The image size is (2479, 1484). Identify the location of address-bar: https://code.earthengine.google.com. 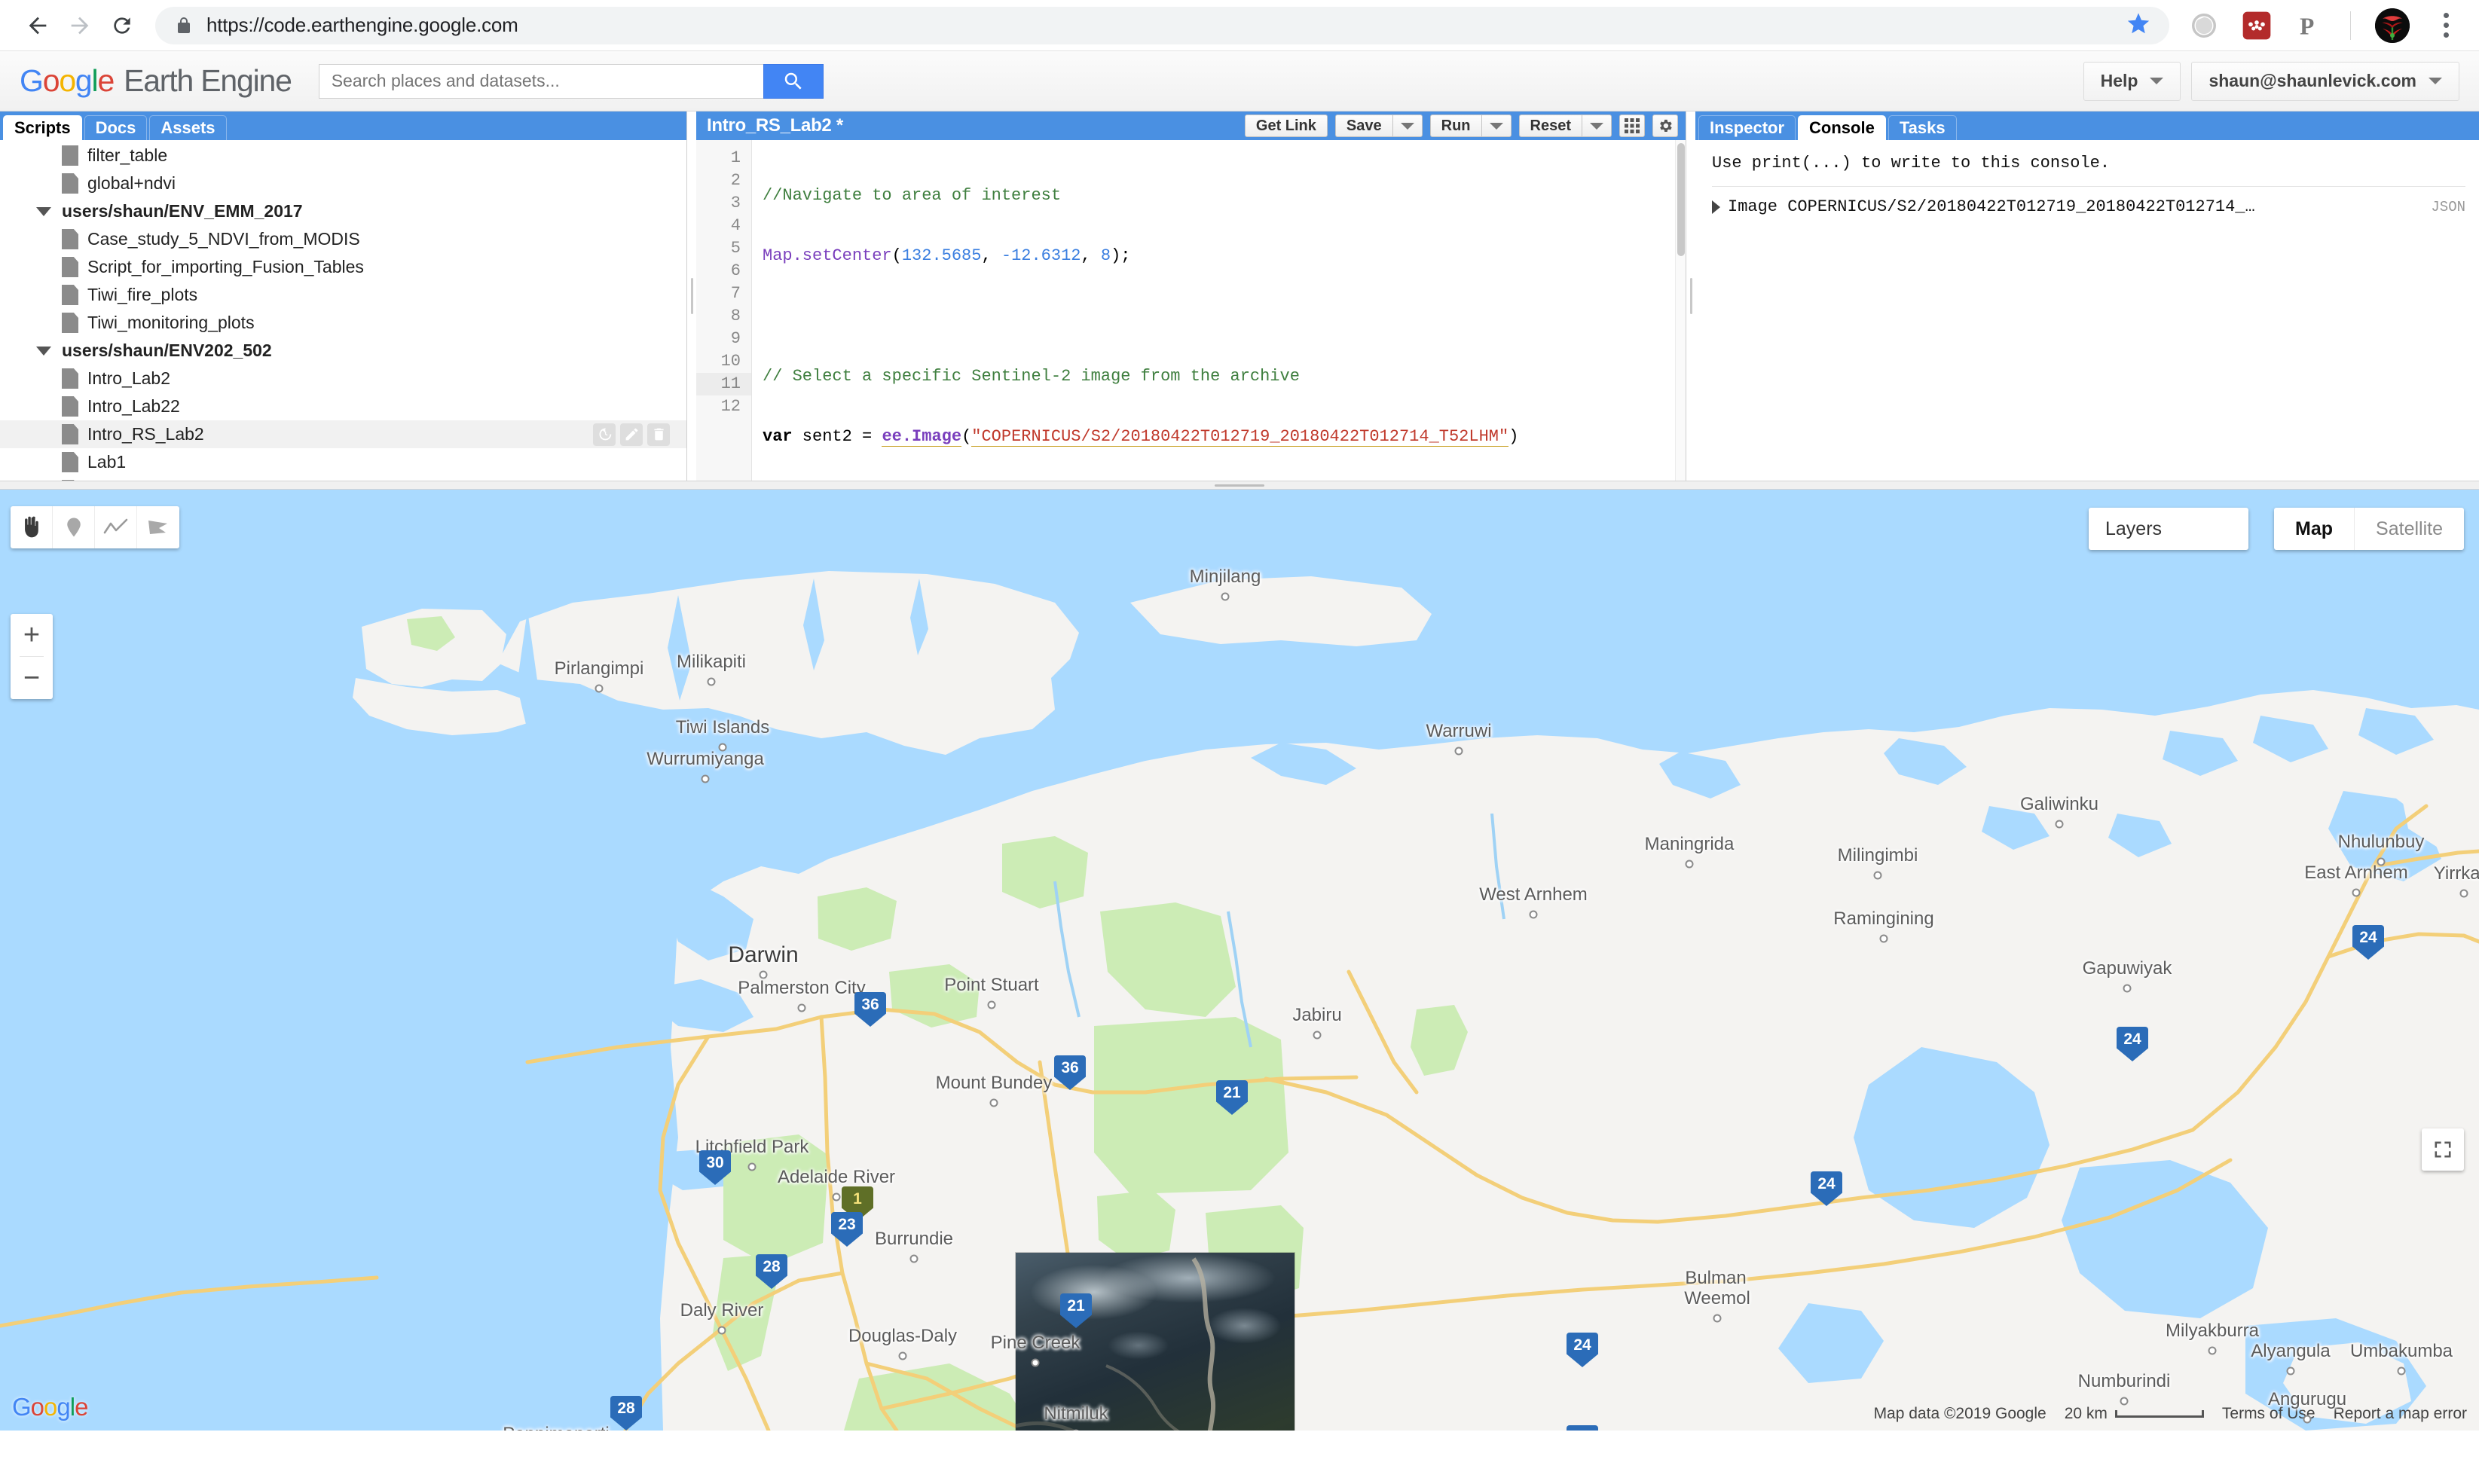
(1162, 25).